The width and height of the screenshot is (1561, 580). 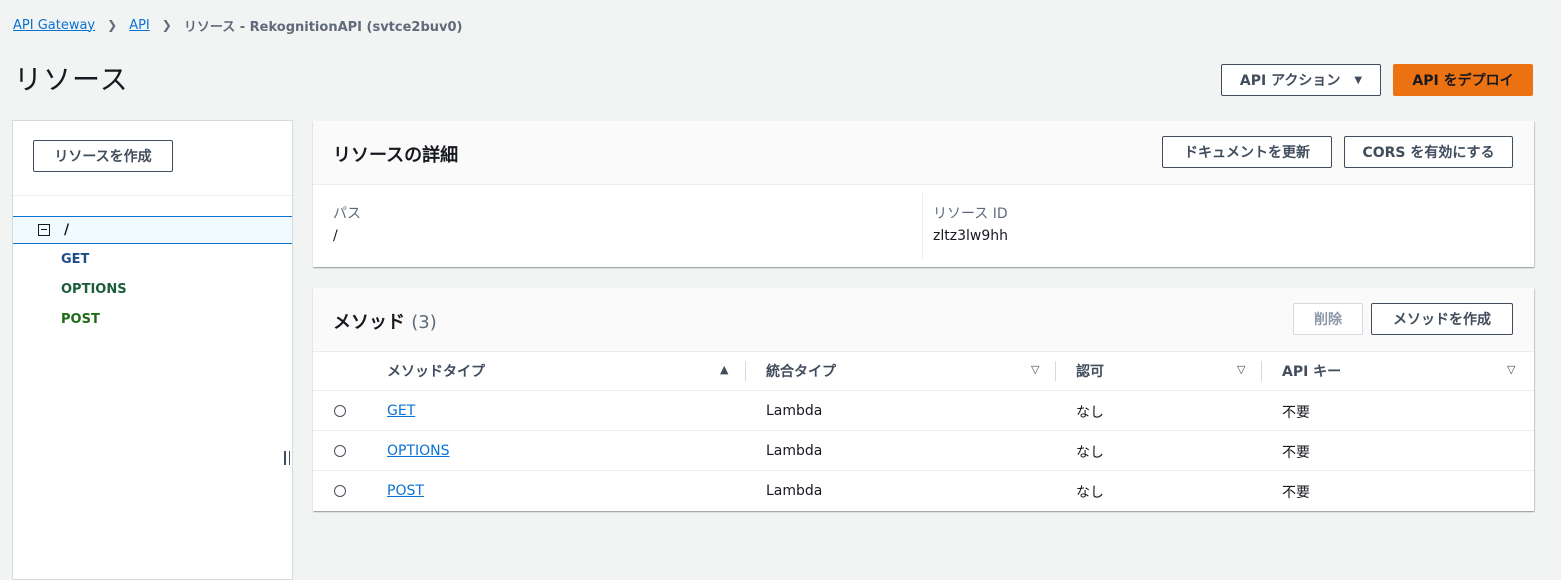 I want to click on path-label: パス, so click(x=347, y=214).